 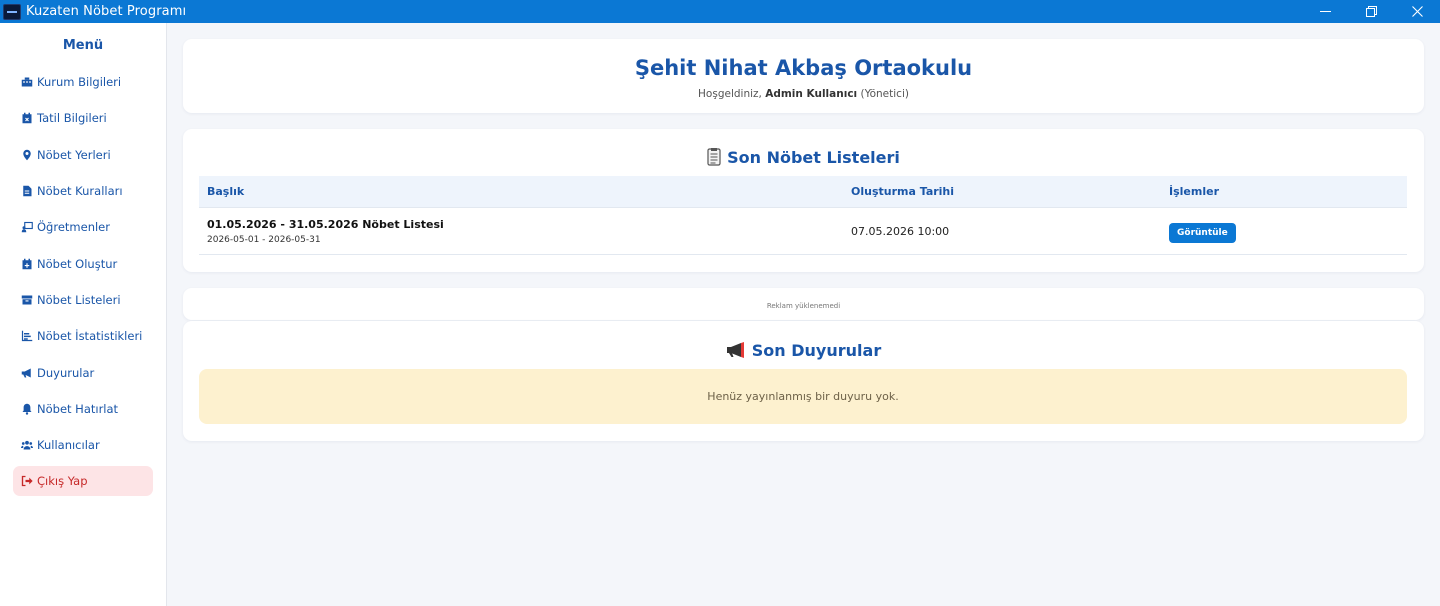 What do you see at coordinates (730, 94) in the screenshot?
I see `welcome-prefix: Hoşgeldiniz,` at bounding box center [730, 94].